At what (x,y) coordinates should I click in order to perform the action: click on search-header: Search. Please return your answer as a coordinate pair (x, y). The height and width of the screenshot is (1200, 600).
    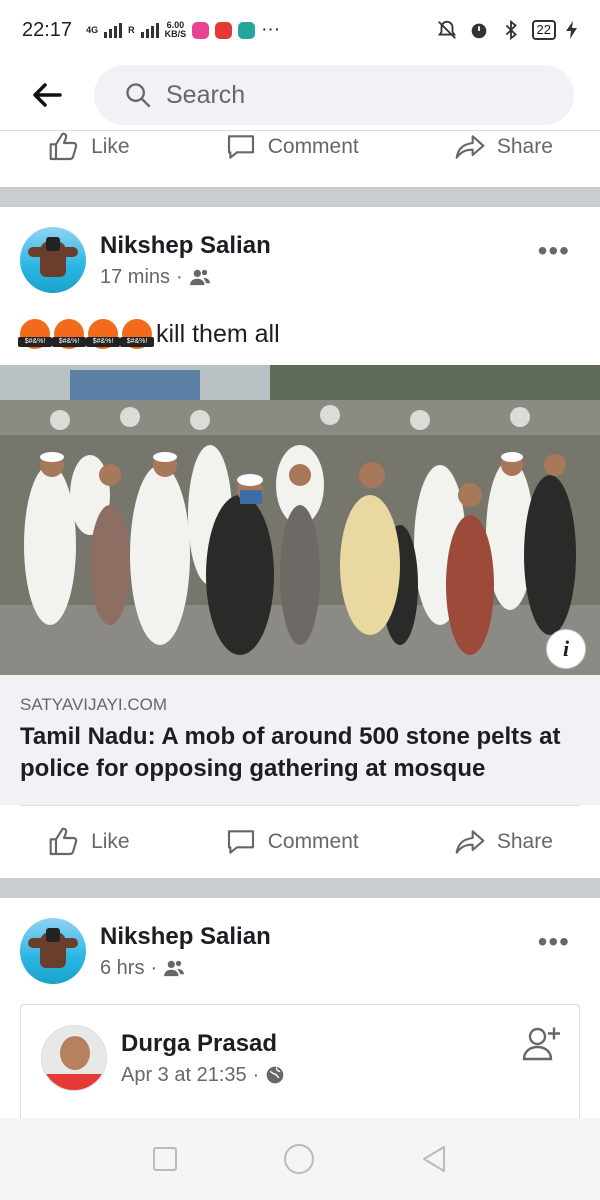
    Looking at the image, I should click on (300, 95).